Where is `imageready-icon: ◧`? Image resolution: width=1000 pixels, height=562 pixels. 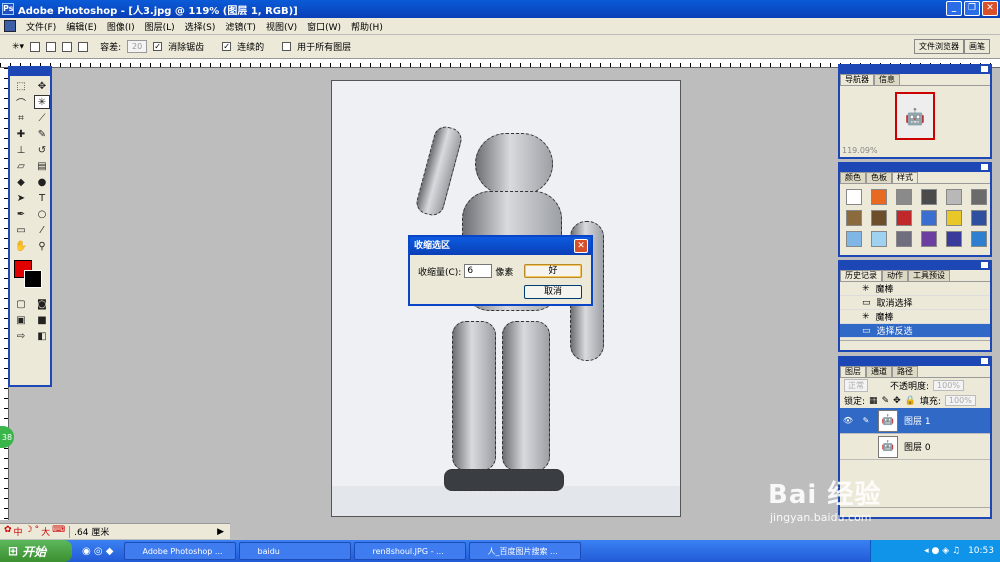
imageready-icon: ◧ is located at coordinates (42, 336).